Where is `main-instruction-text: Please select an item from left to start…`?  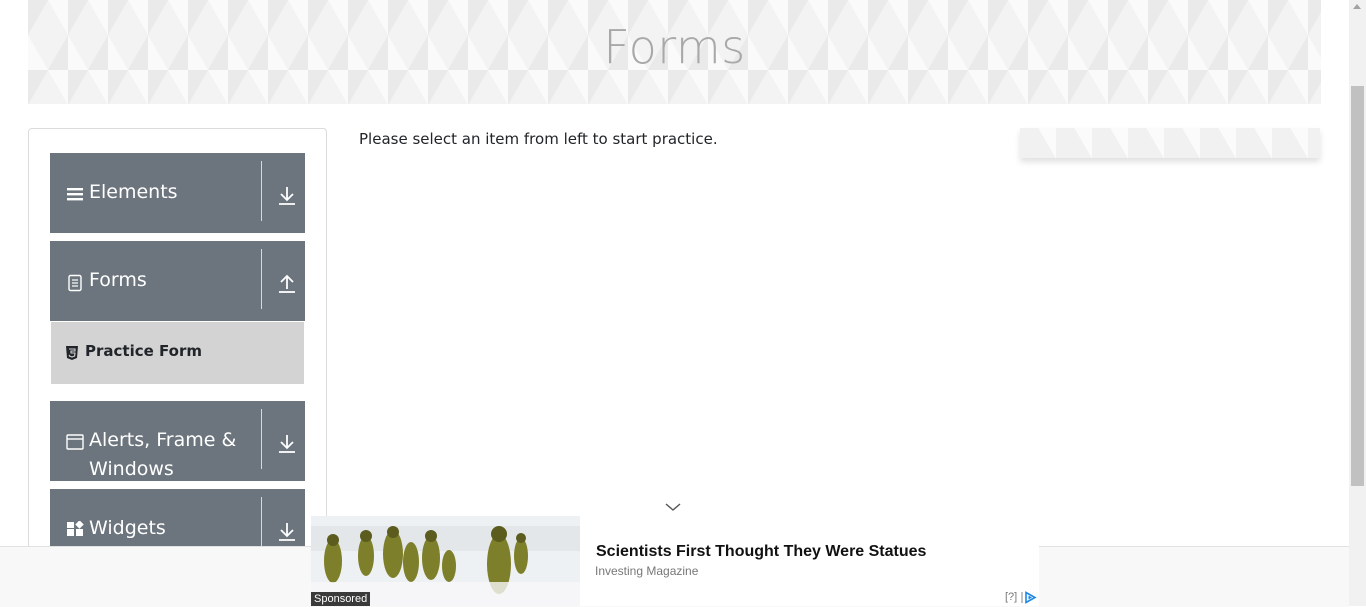 main-instruction-text: Please select an item from left to start… is located at coordinates (538, 139).